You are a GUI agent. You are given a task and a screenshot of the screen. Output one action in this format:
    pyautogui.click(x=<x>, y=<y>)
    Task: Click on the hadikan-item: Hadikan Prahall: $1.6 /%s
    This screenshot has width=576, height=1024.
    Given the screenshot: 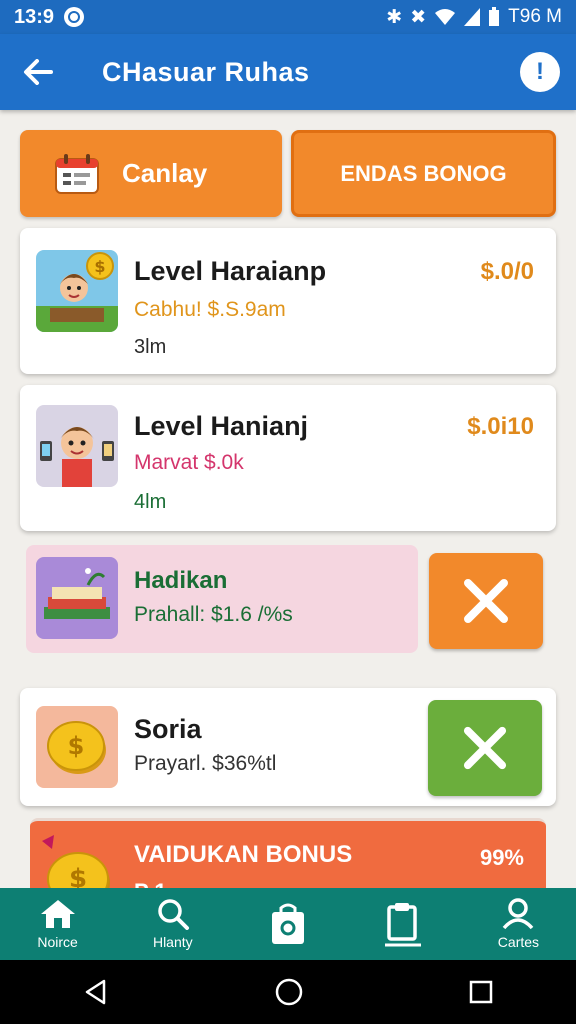 What is the action you would take?
    pyautogui.click(x=222, y=599)
    